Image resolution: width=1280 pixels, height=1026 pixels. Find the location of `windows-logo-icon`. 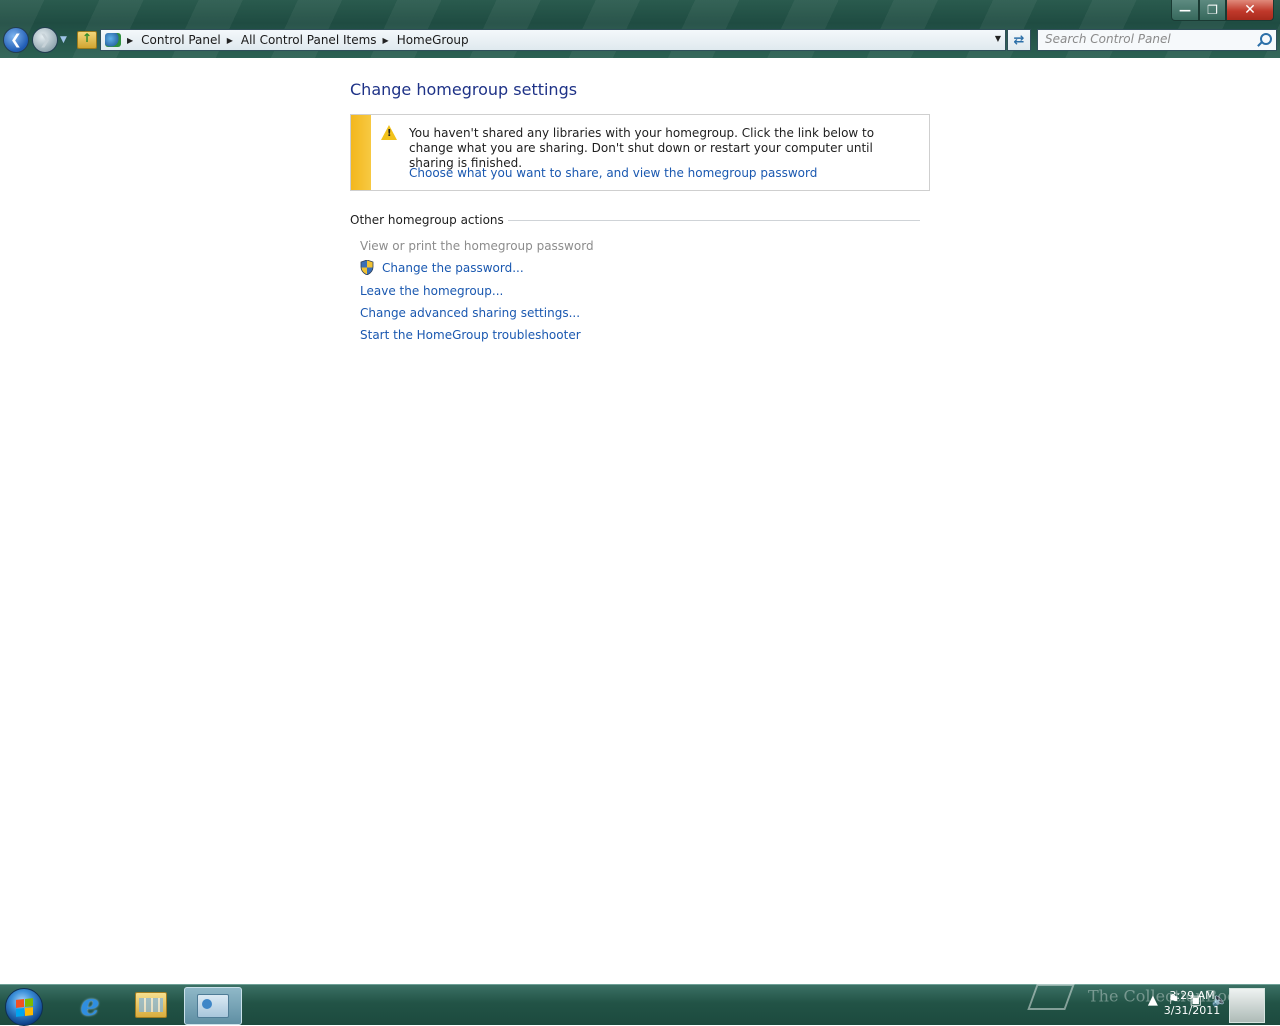

windows-logo-icon is located at coordinates (24, 1007).